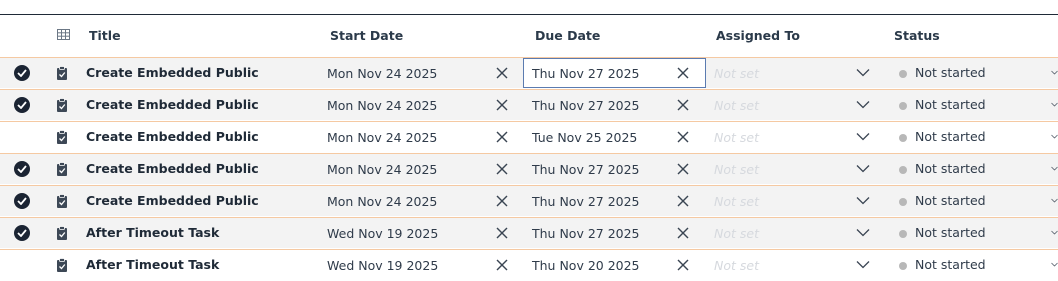 The width and height of the screenshot is (1058, 281). Describe the element at coordinates (917, 35) in the screenshot. I see `column-header-status: Status` at that location.